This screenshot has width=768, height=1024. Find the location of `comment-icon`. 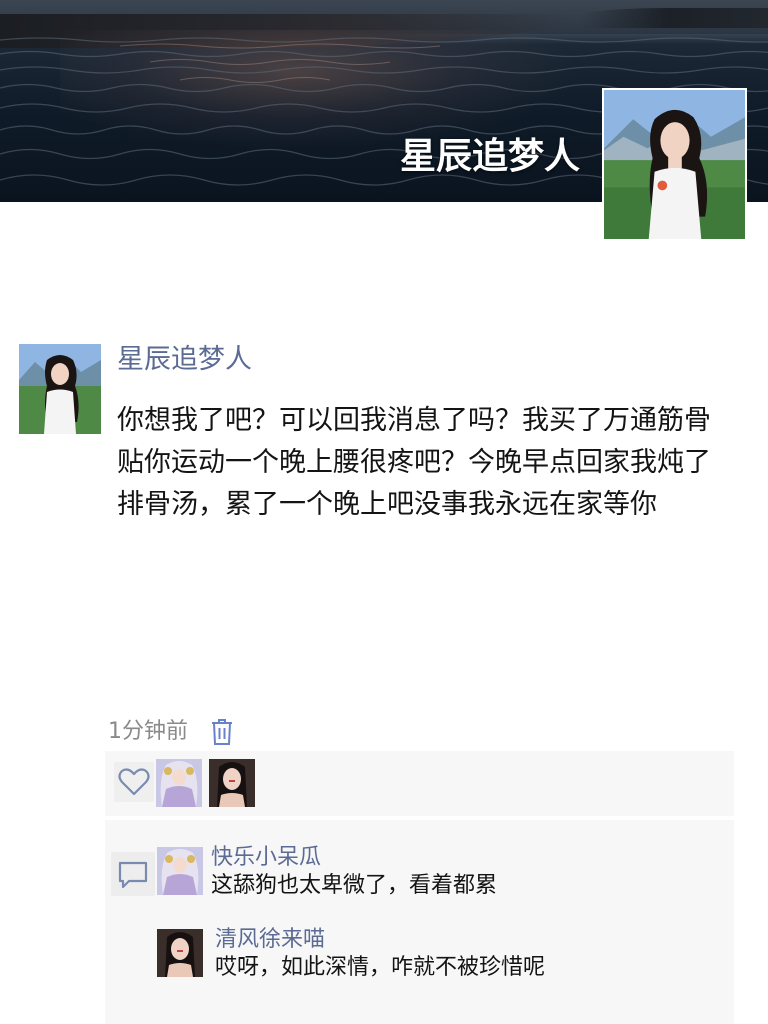

comment-icon is located at coordinates (133, 874).